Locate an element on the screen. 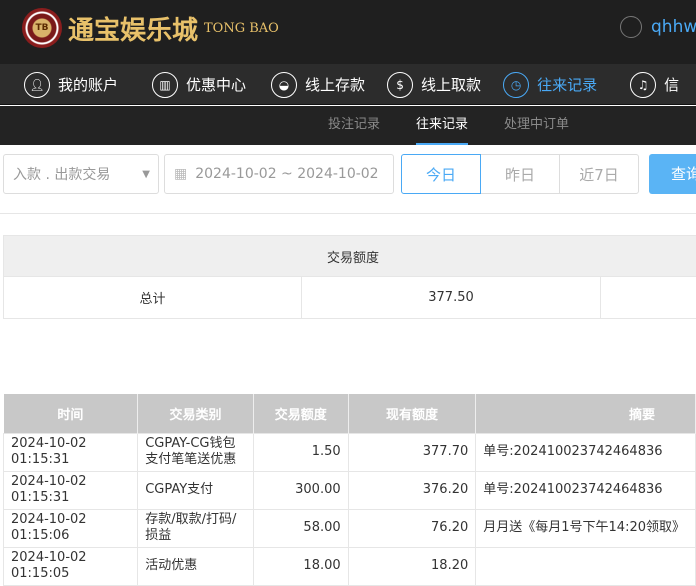 The height and width of the screenshot is (586, 696). main-nav: 👤︎我的账户 ▥优惠中心 ◒线上存款 $线上取款 ◷往来记录 ♫信 is located at coordinates (348, 84).